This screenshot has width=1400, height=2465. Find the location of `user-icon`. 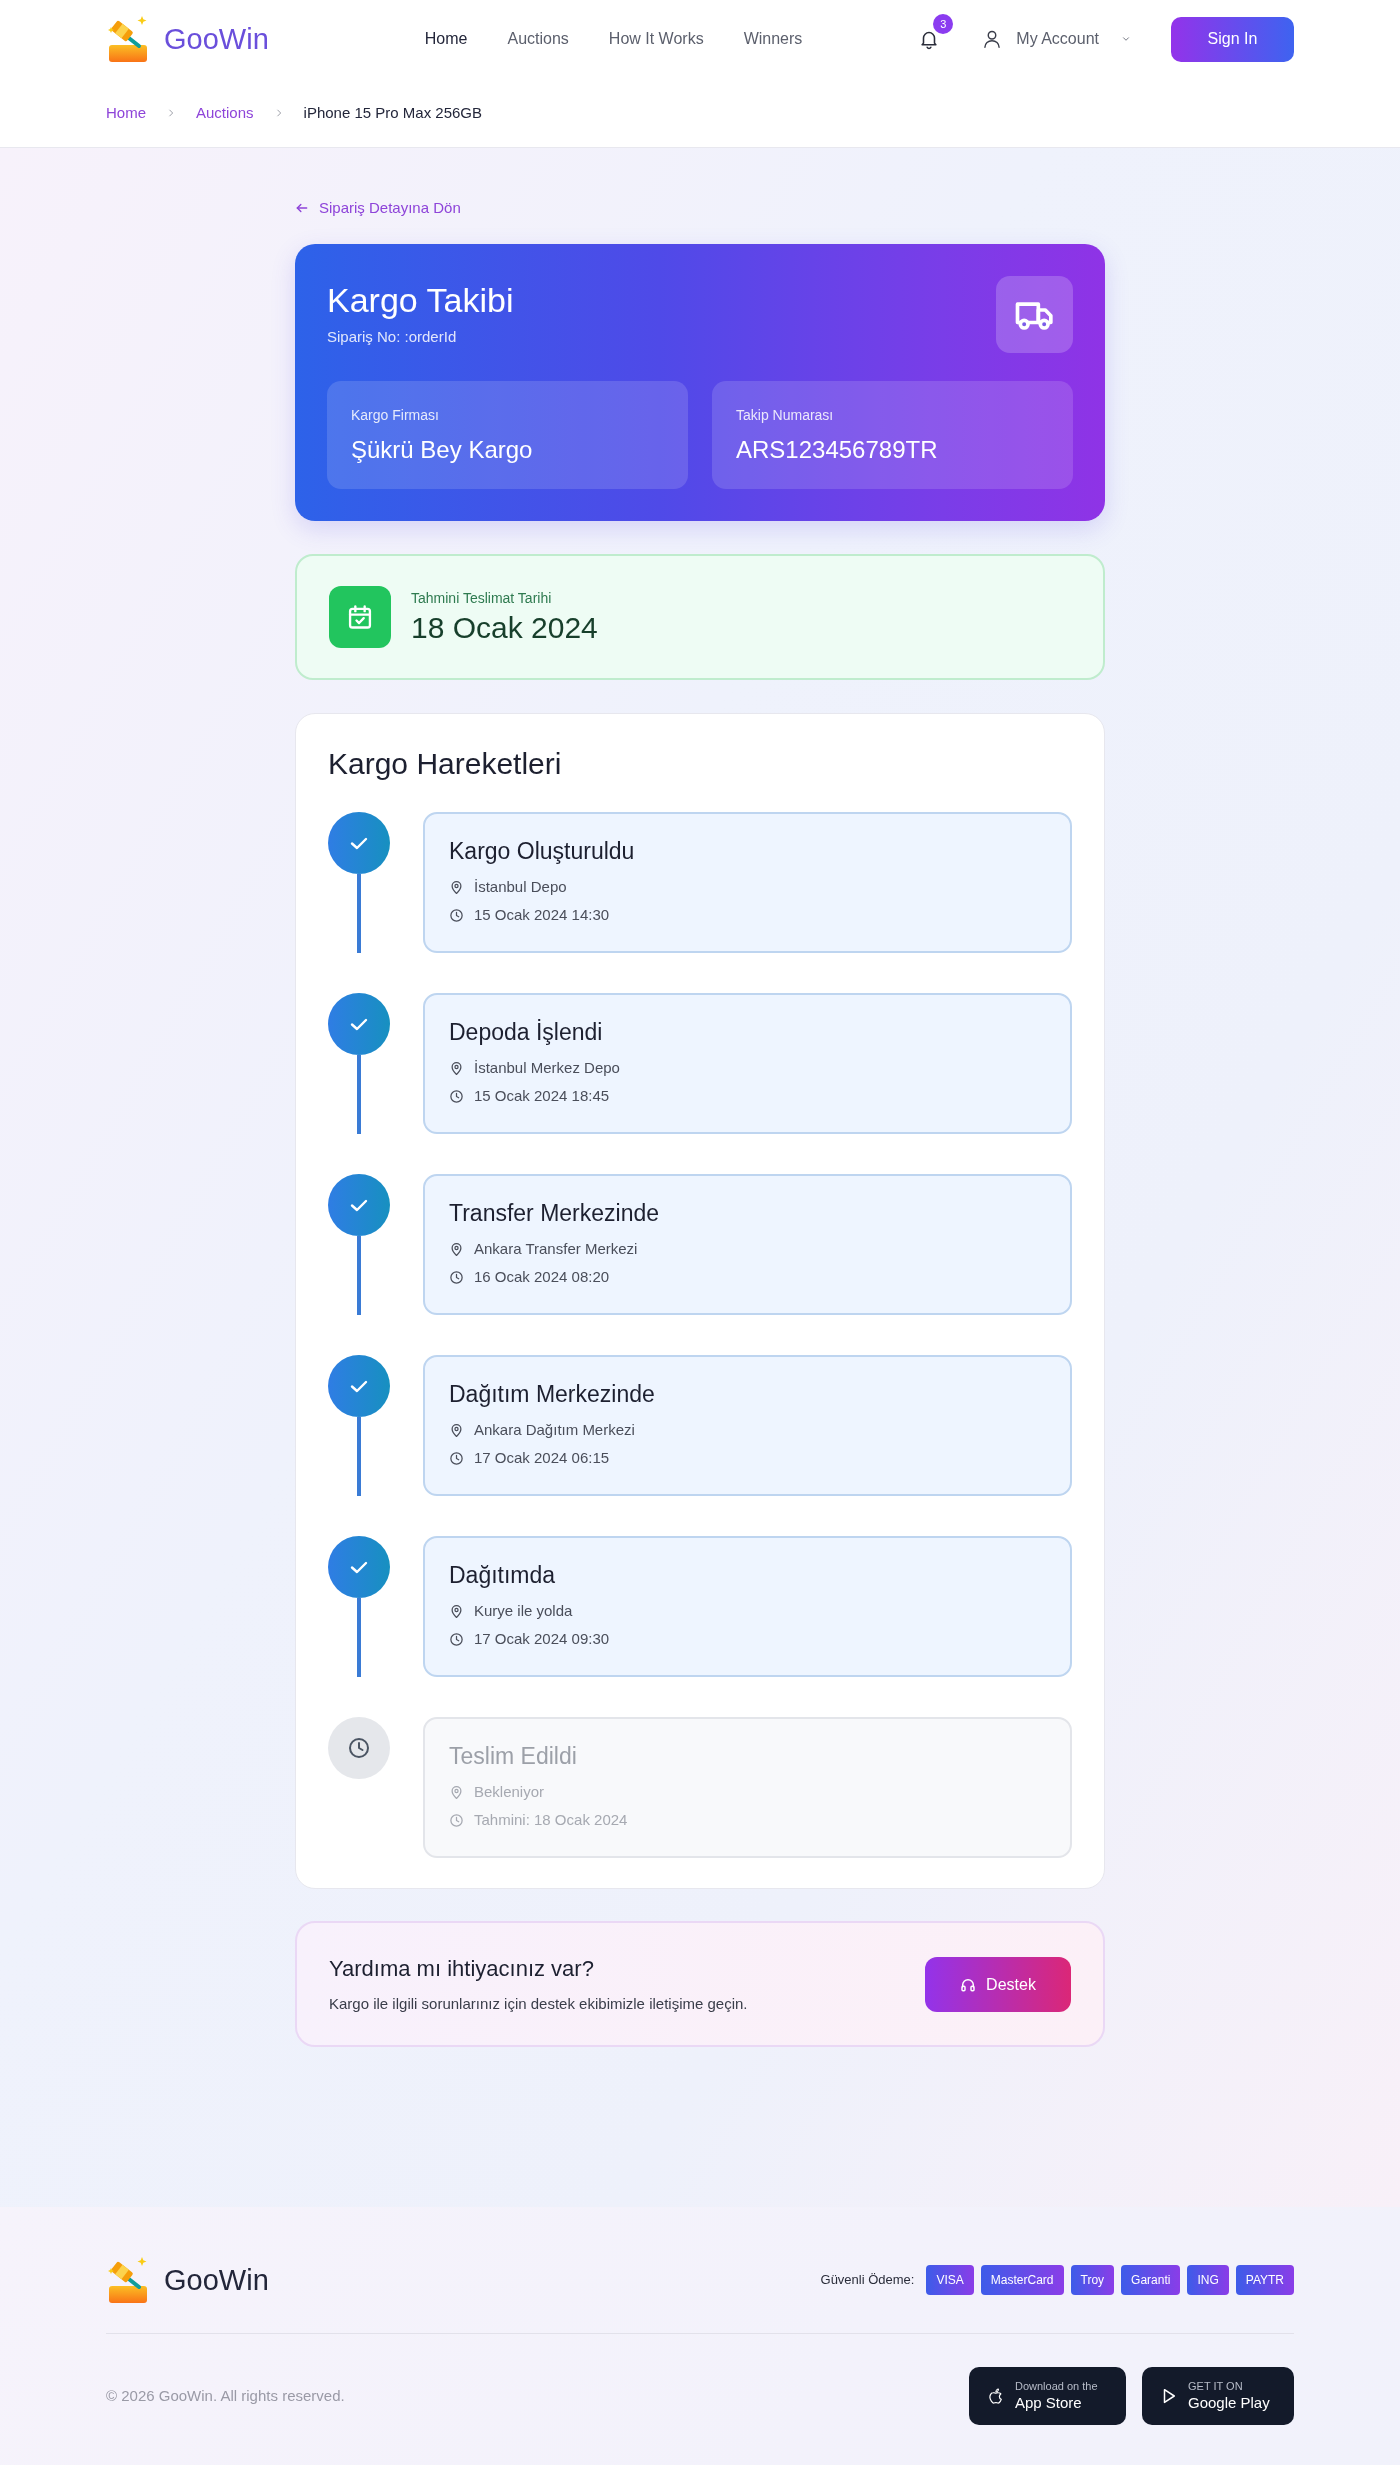

user-icon is located at coordinates (992, 39).